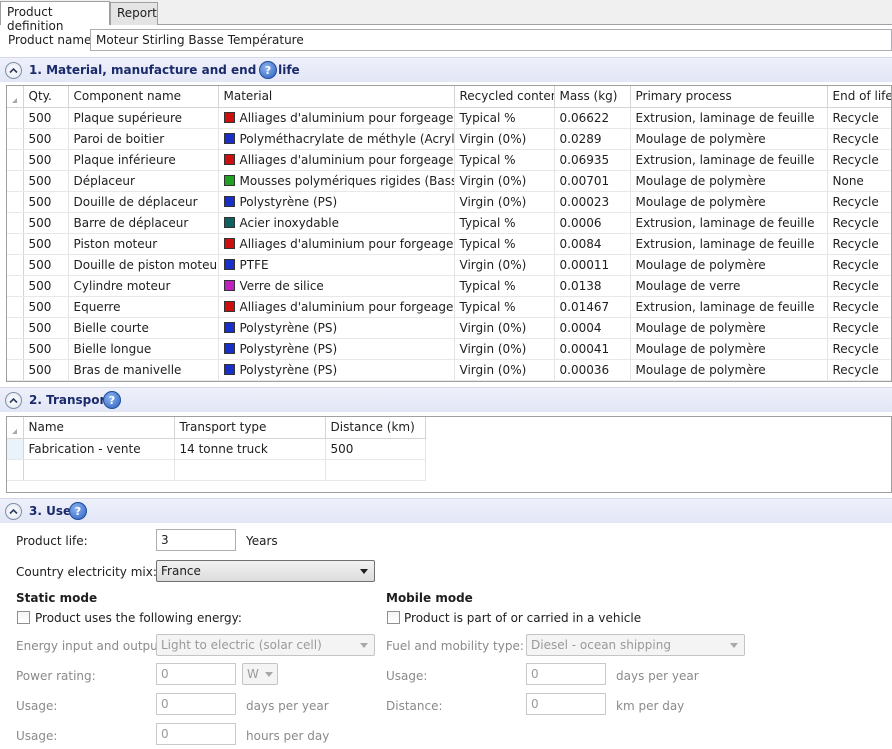 The width and height of the screenshot is (892, 749). I want to click on mass-cell: 0.00041, so click(592, 349).